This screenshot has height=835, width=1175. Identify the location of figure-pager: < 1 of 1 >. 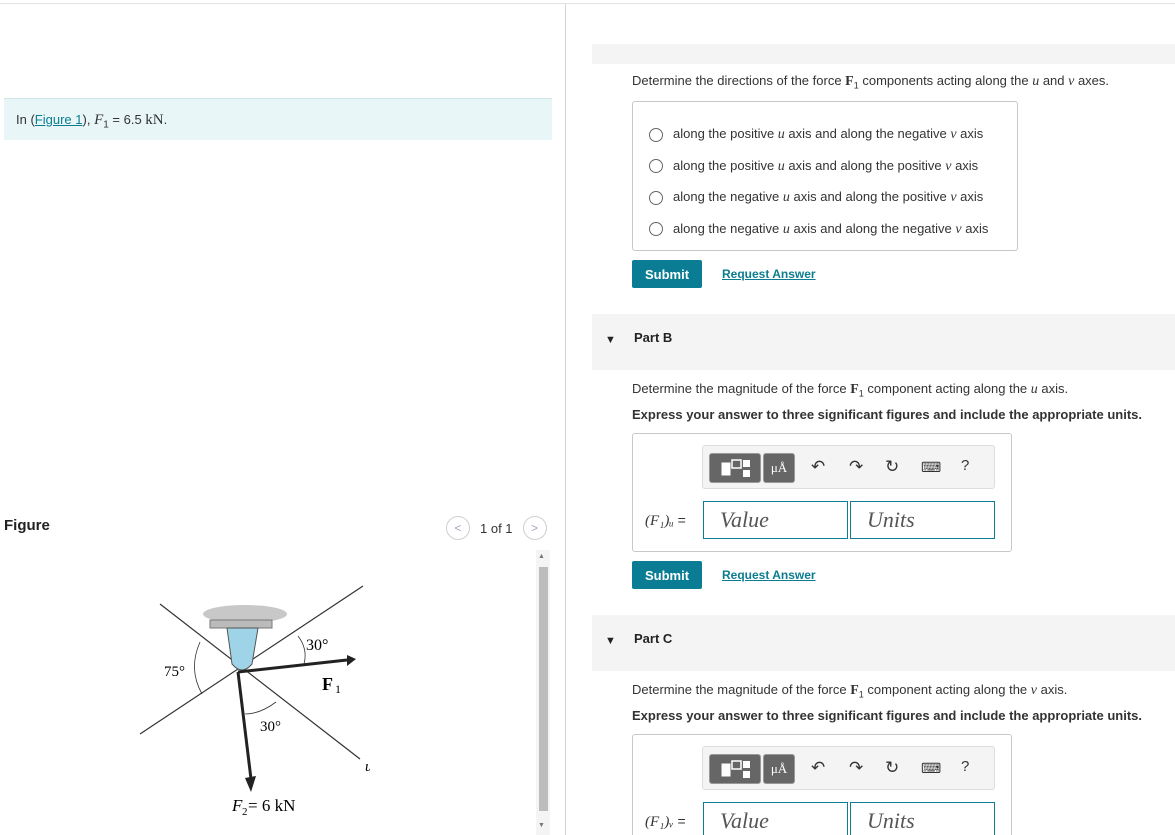
(496, 528).